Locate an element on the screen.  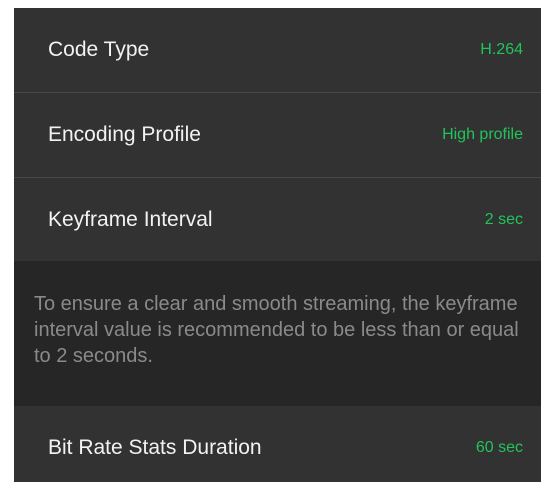
bit-rate-stats-duration-value: 60 sec is located at coordinates (499, 447).